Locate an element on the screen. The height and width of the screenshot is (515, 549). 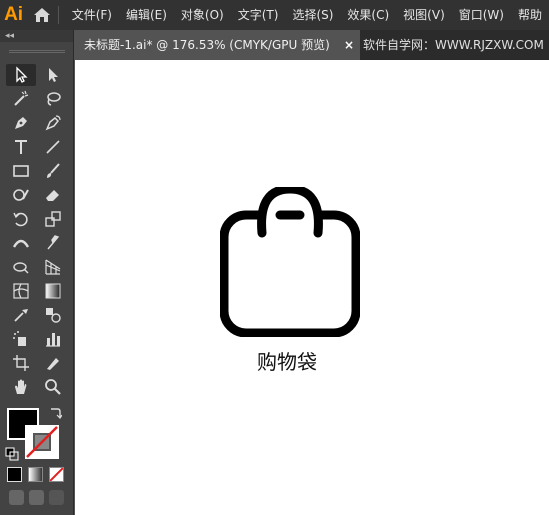
puppet-warp-tool-icon is located at coordinates (53, 243).